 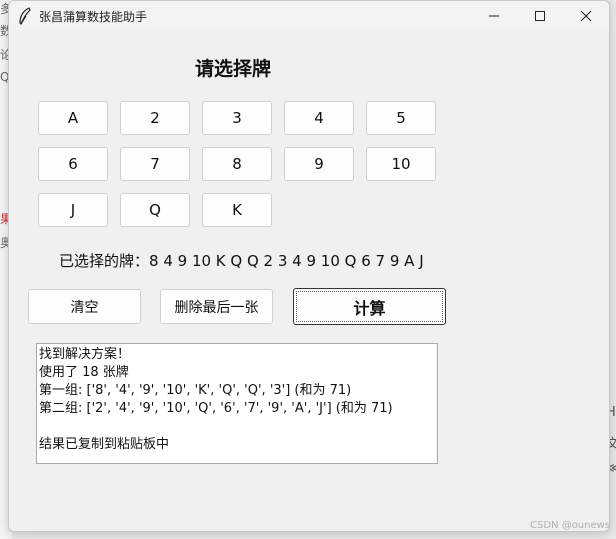 I want to click on maximize-icon, so click(x=540, y=16).